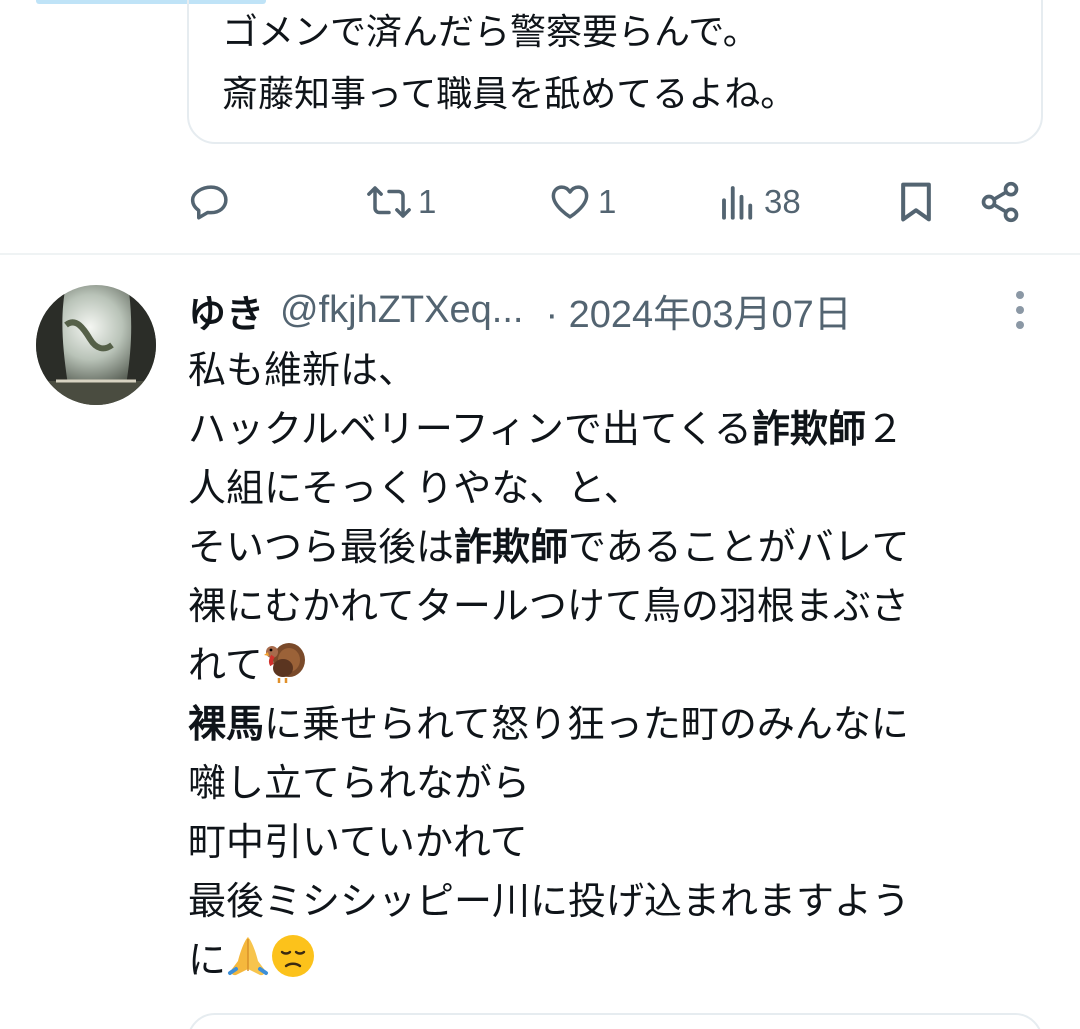  Describe the element at coordinates (540, 202) in the screenshot. I see `tweet-action-bar: 1 1 38` at that location.